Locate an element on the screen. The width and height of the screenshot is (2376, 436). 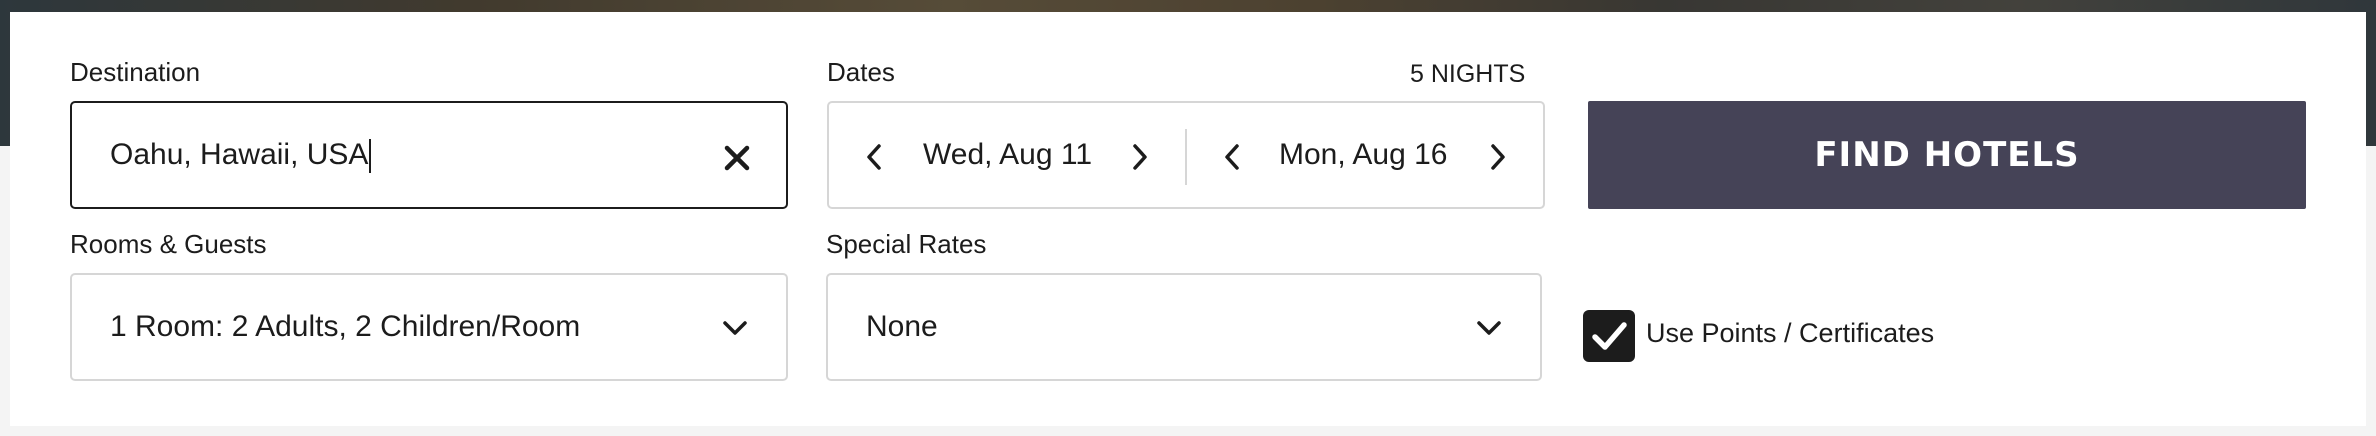
use-points-checkbox is located at coordinates (1609, 336).